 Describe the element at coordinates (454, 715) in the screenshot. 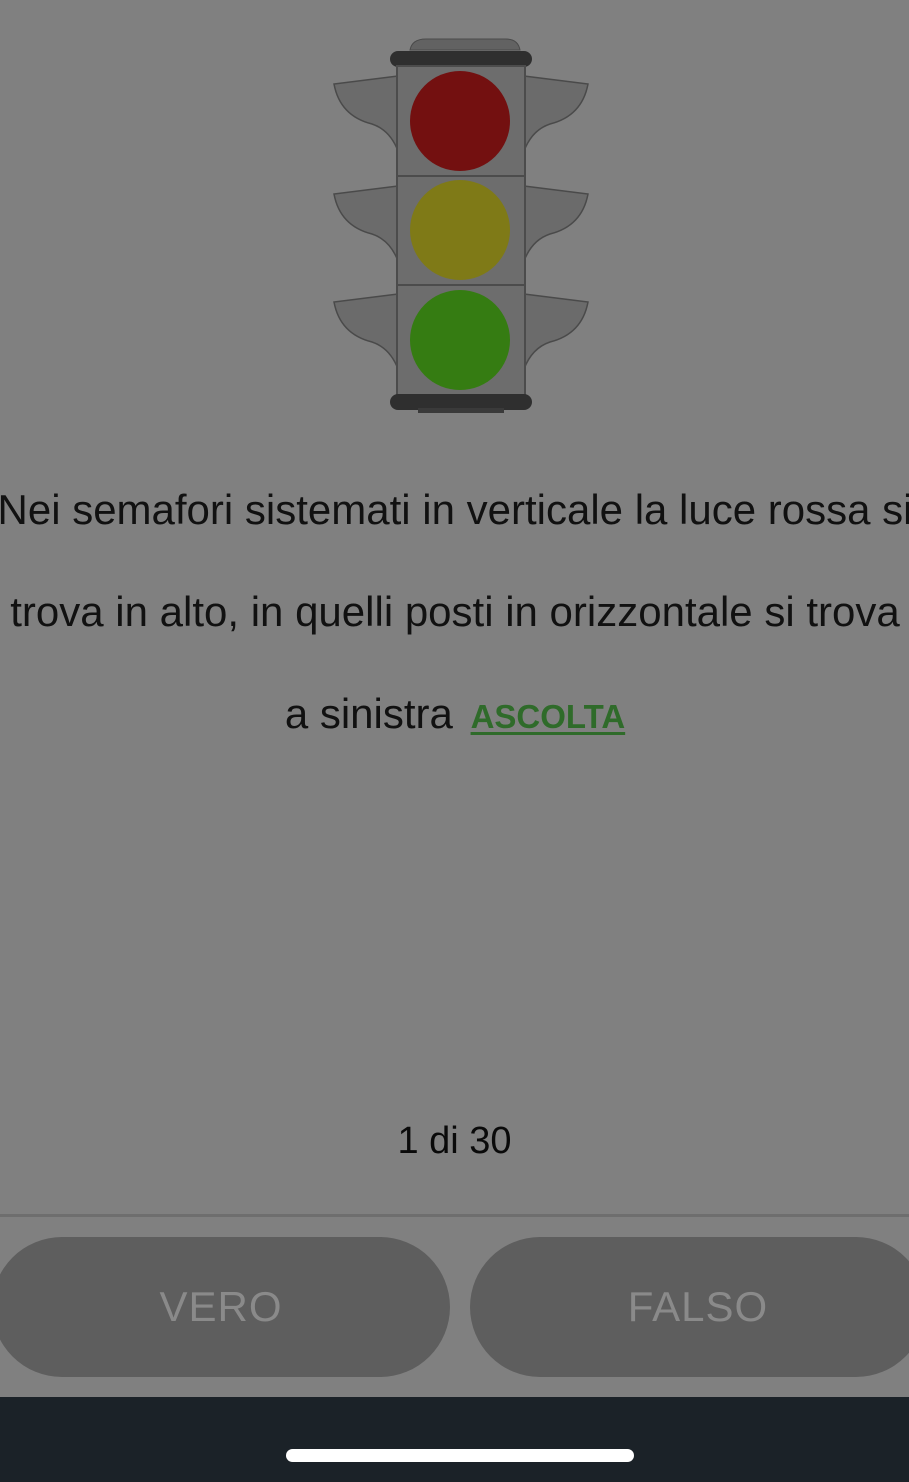

I see `question-line-3: a sinistra ASCOLTA` at that location.